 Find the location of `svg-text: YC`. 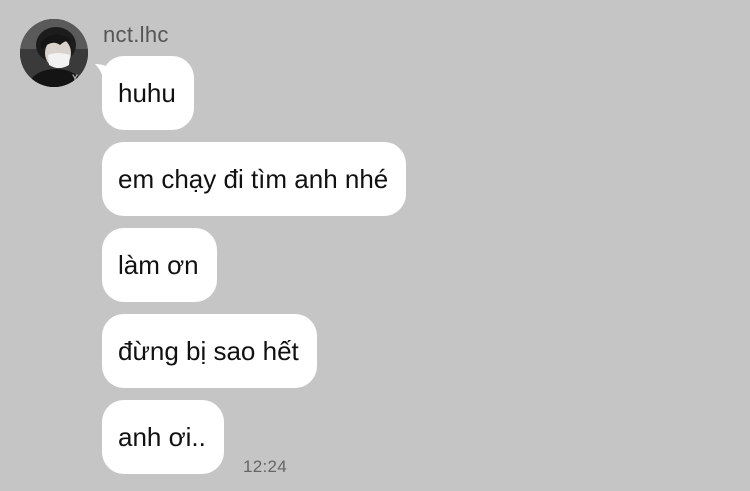

svg-text: YC is located at coordinates (78, 78).